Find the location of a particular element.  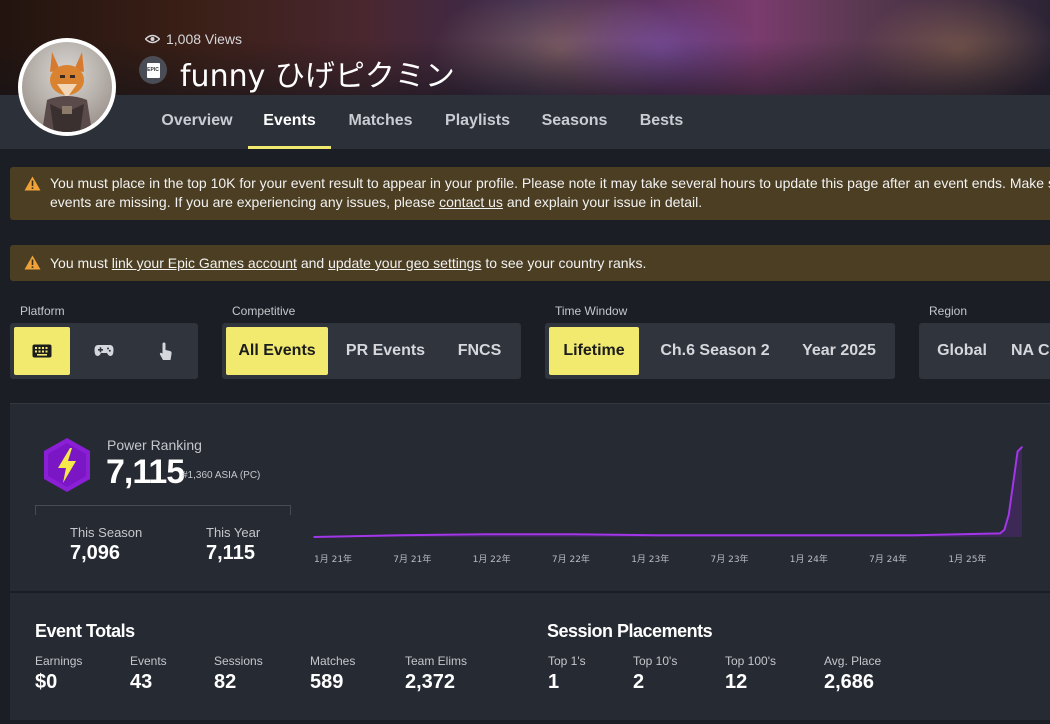

sessions-value: 82 is located at coordinates (225, 682).